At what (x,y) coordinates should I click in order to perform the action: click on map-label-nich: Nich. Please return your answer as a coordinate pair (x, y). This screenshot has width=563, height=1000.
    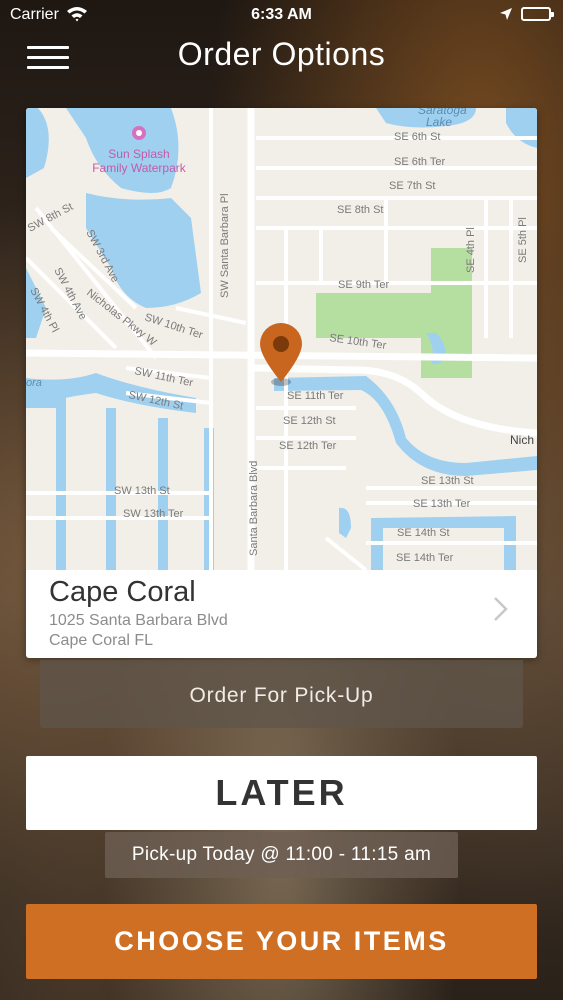
    Looking at the image, I should click on (522, 440).